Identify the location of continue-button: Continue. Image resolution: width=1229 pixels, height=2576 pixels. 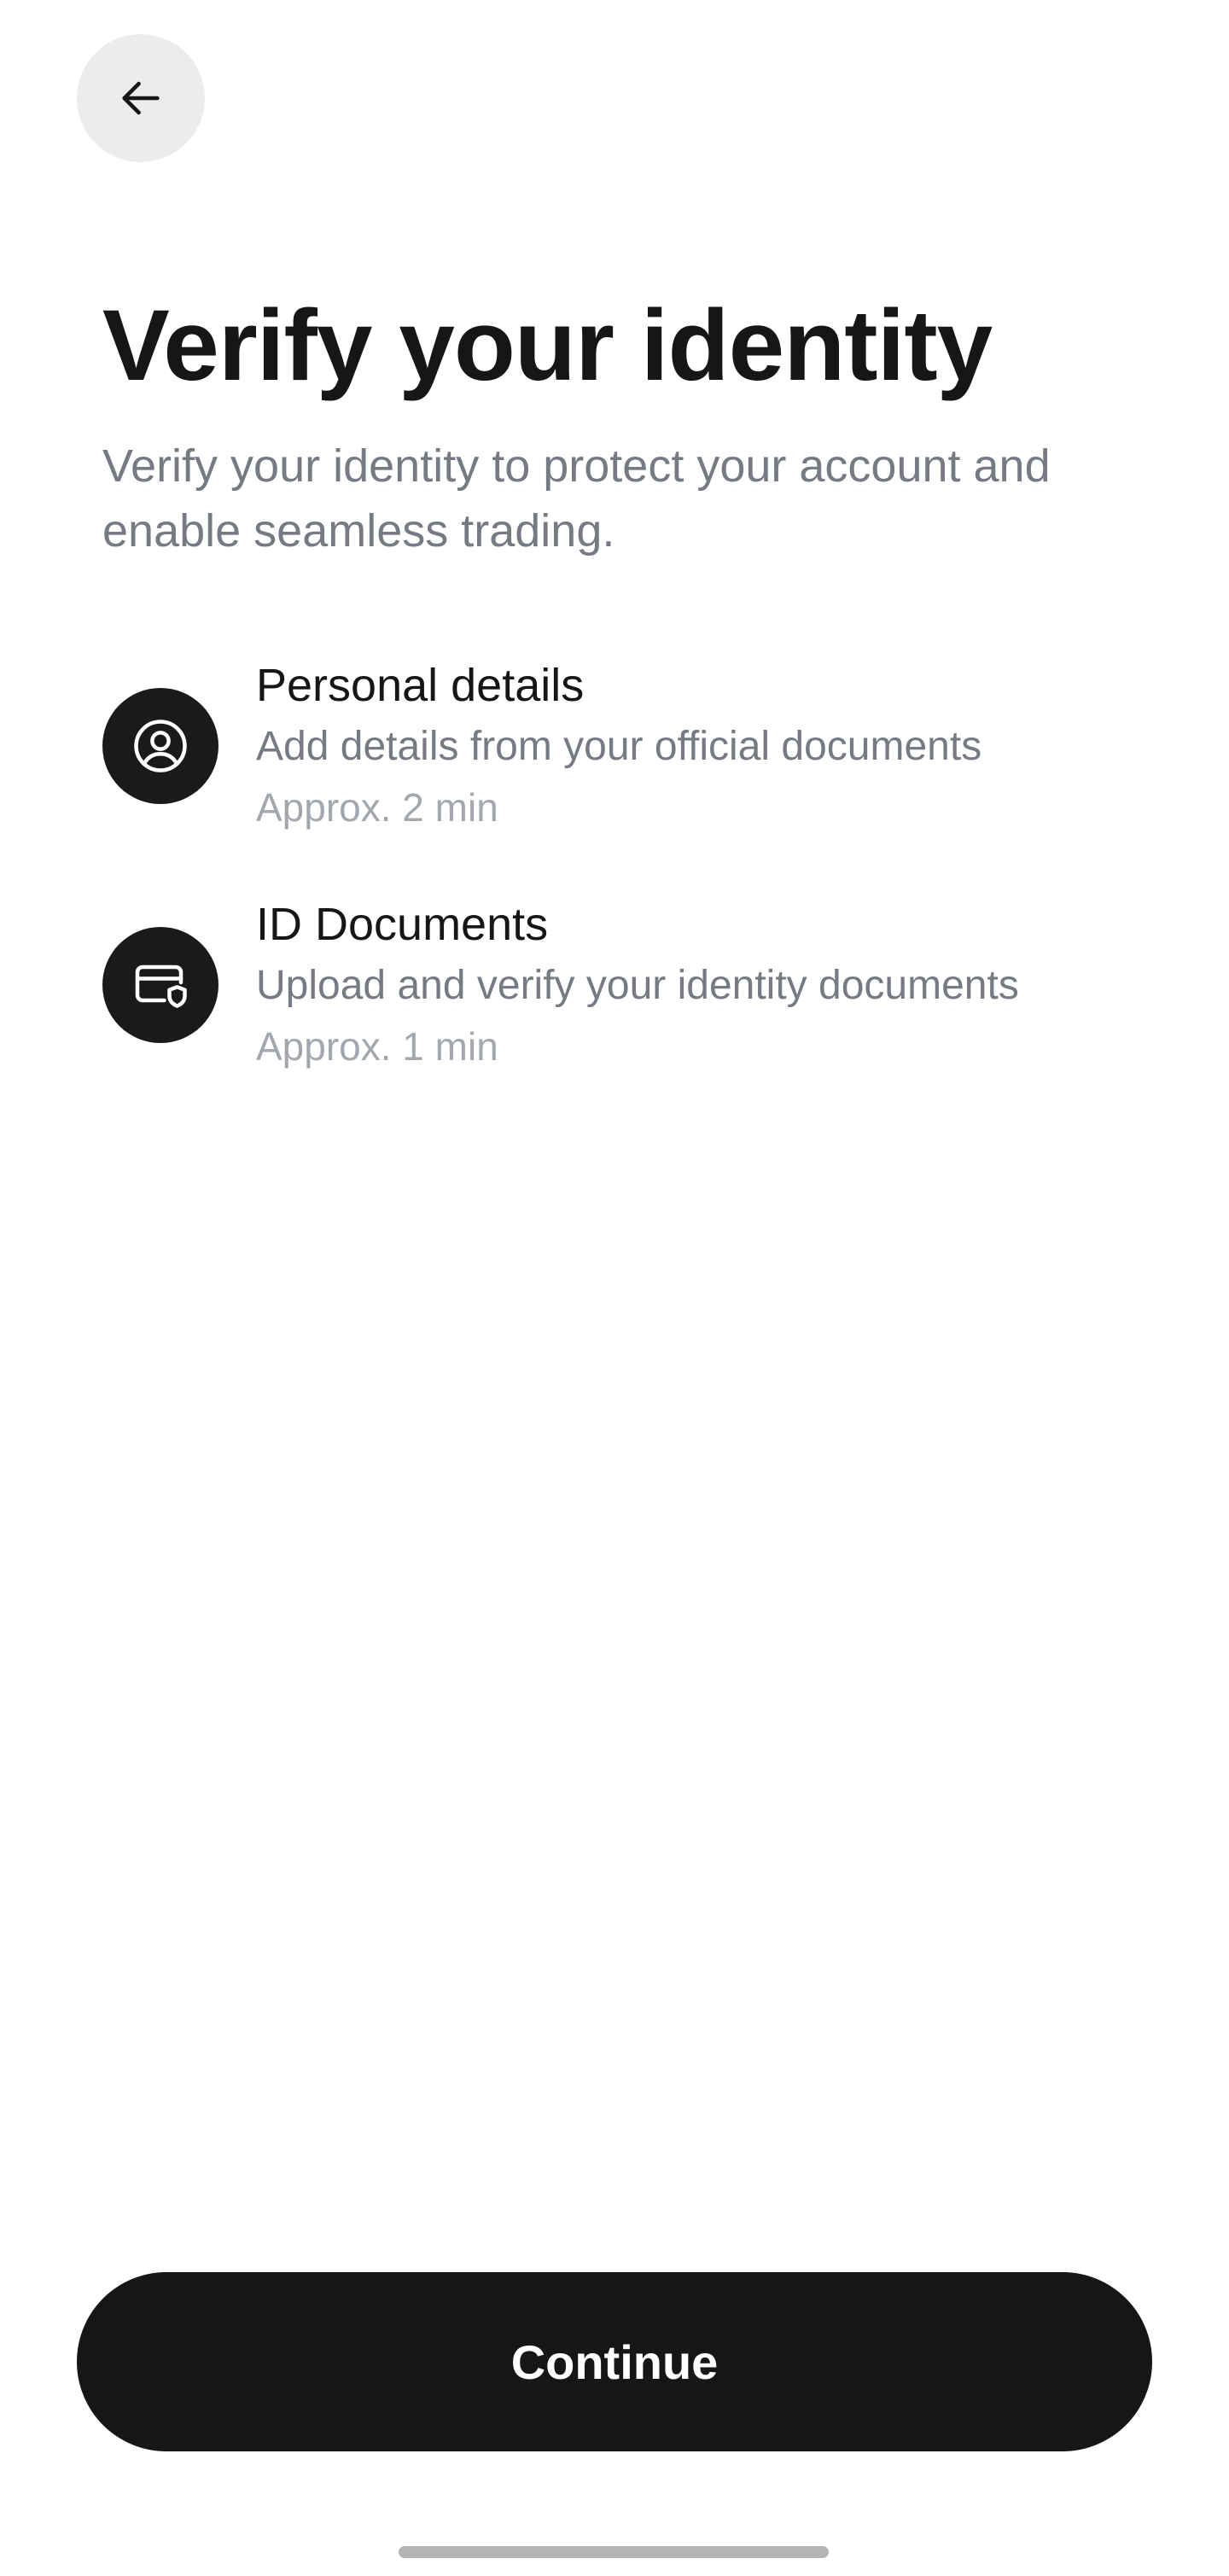
(614, 2361).